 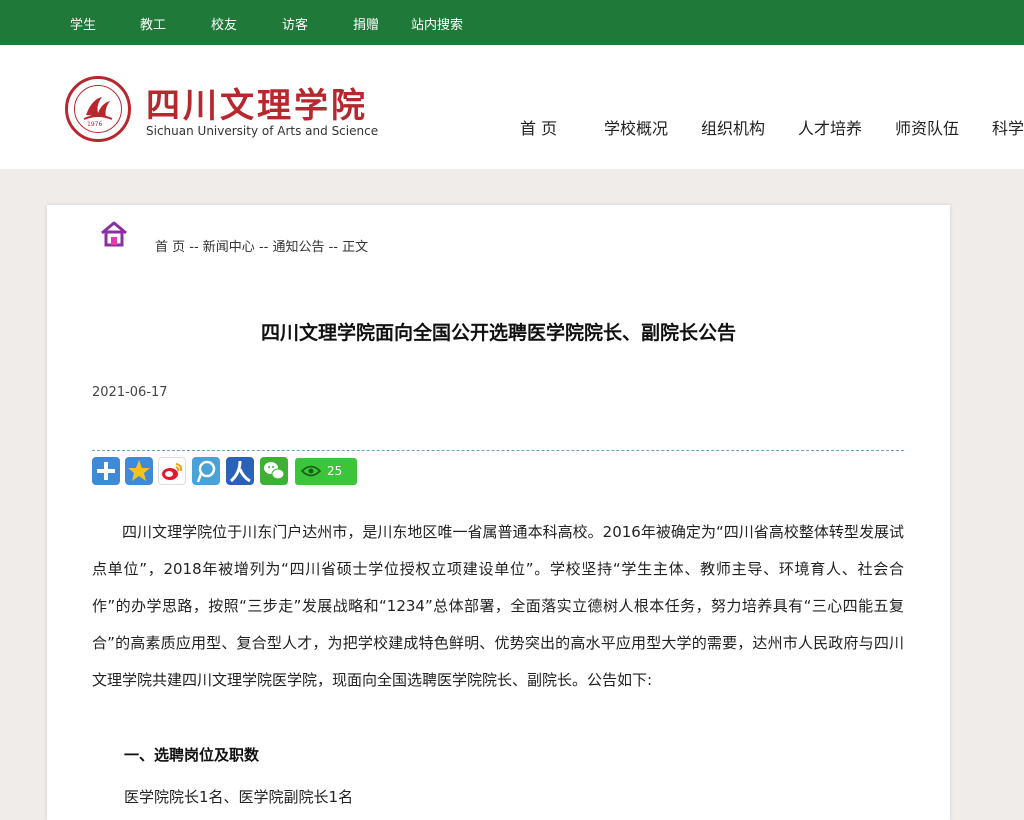 What do you see at coordinates (298, 247) in the screenshot?
I see `breadcrumb-notices: 通知公告` at bounding box center [298, 247].